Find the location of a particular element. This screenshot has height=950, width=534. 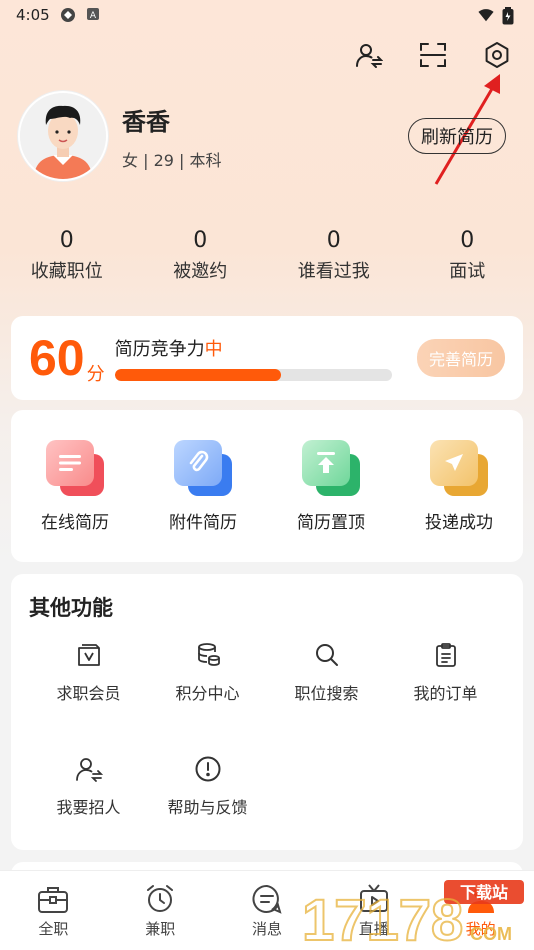

other-functions-title: 其他功能 is located at coordinates (71, 608).